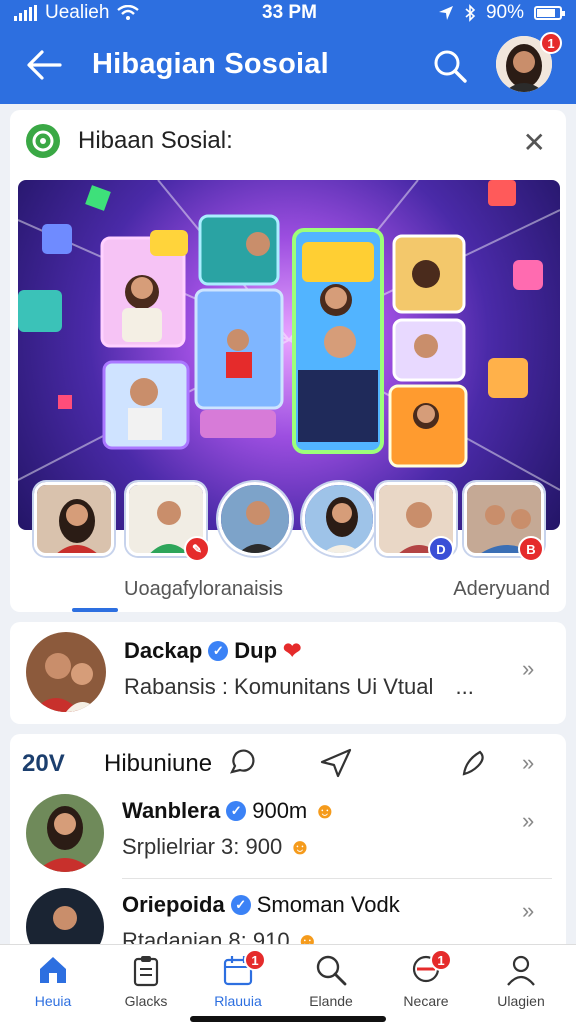 The width and height of the screenshot is (576, 1024). What do you see at coordinates (171, 810) in the screenshot?
I see `feed-item-name: Wanblera` at bounding box center [171, 810].